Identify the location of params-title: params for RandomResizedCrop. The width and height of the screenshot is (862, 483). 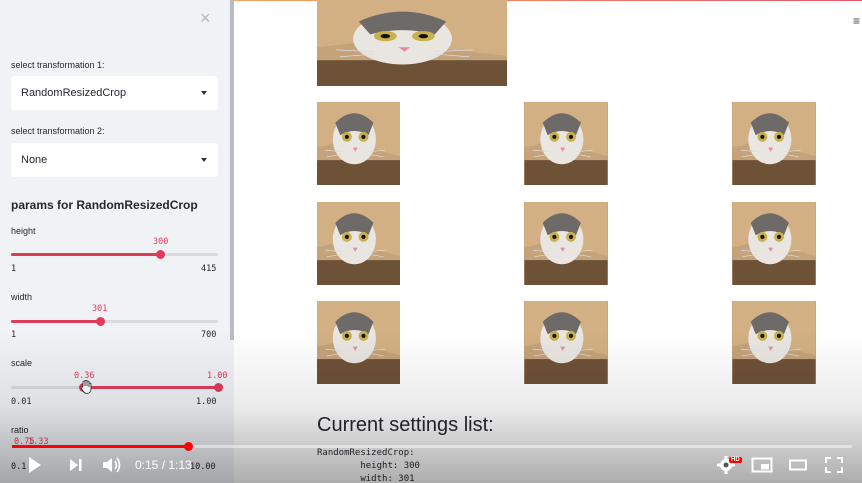
(104, 205).